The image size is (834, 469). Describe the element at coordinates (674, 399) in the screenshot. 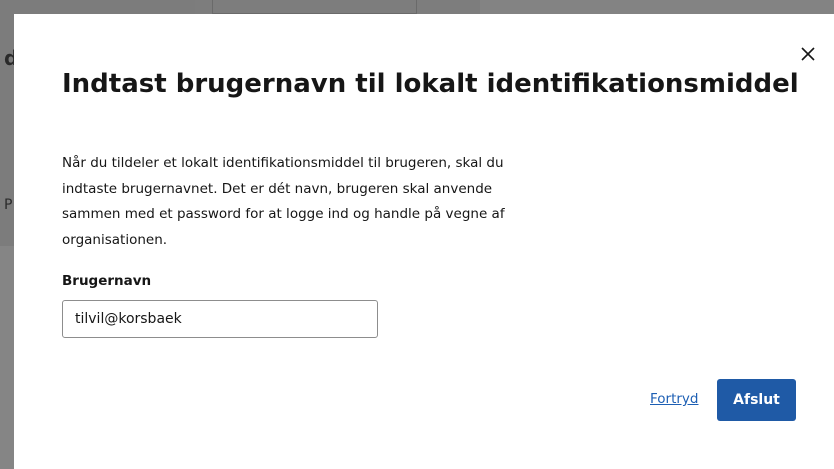

I see `cancel-link: Fortryd` at that location.